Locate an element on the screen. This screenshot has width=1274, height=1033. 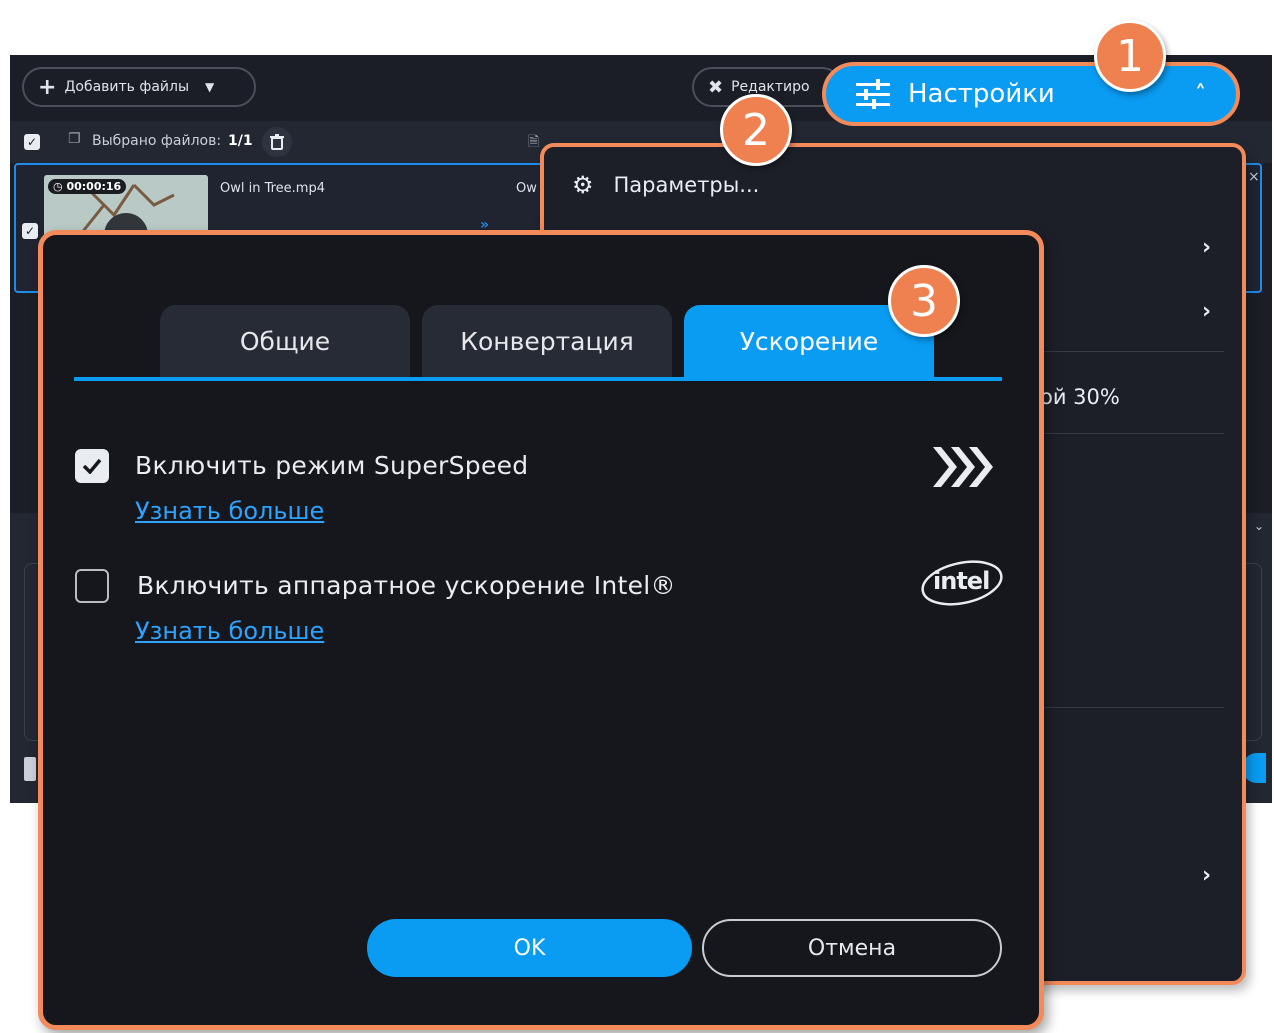
ok-button-label: OK is located at coordinates (529, 948).